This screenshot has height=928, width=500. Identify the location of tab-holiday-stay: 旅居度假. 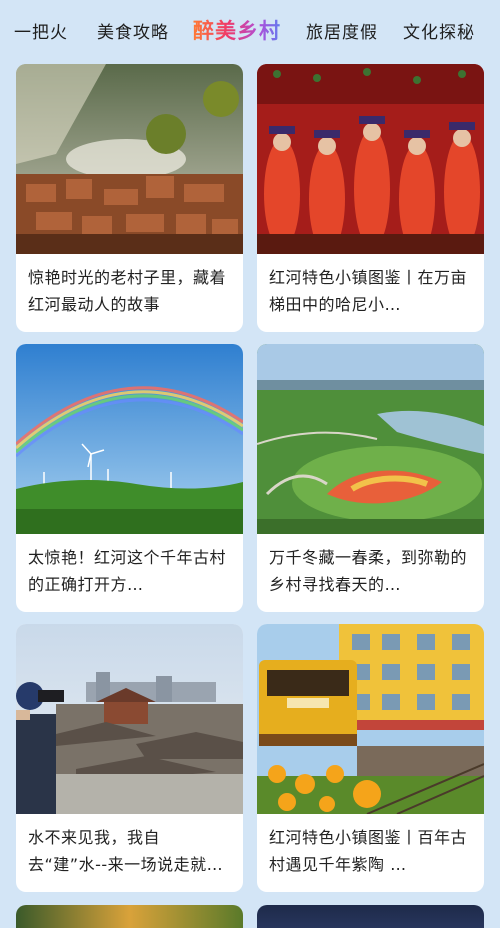
(342, 30).